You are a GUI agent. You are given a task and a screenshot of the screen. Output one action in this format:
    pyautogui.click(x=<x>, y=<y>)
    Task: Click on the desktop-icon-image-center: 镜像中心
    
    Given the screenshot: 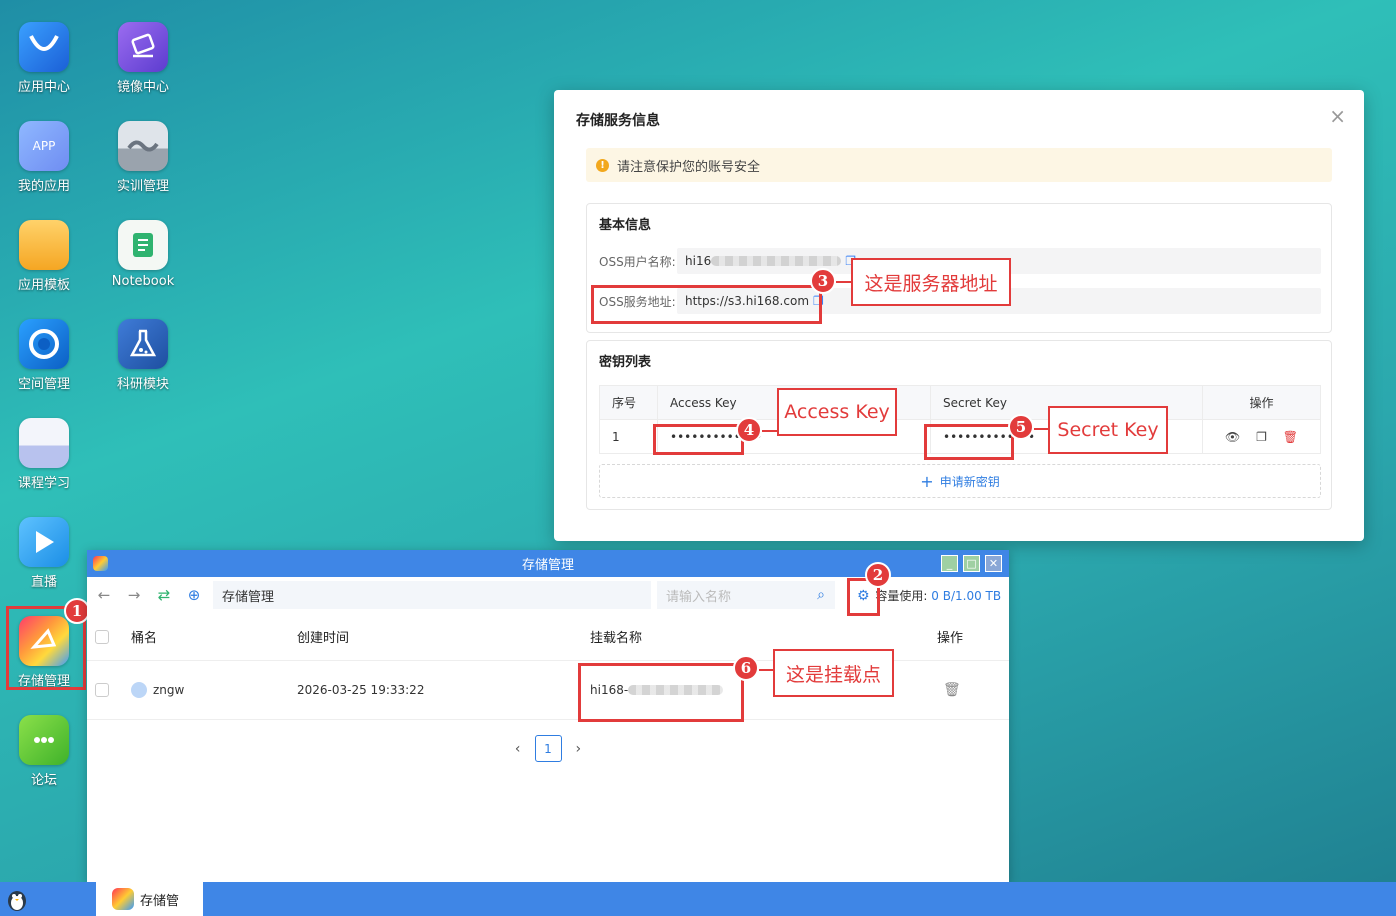 What is the action you would take?
    pyautogui.click(x=143, y=58)
    